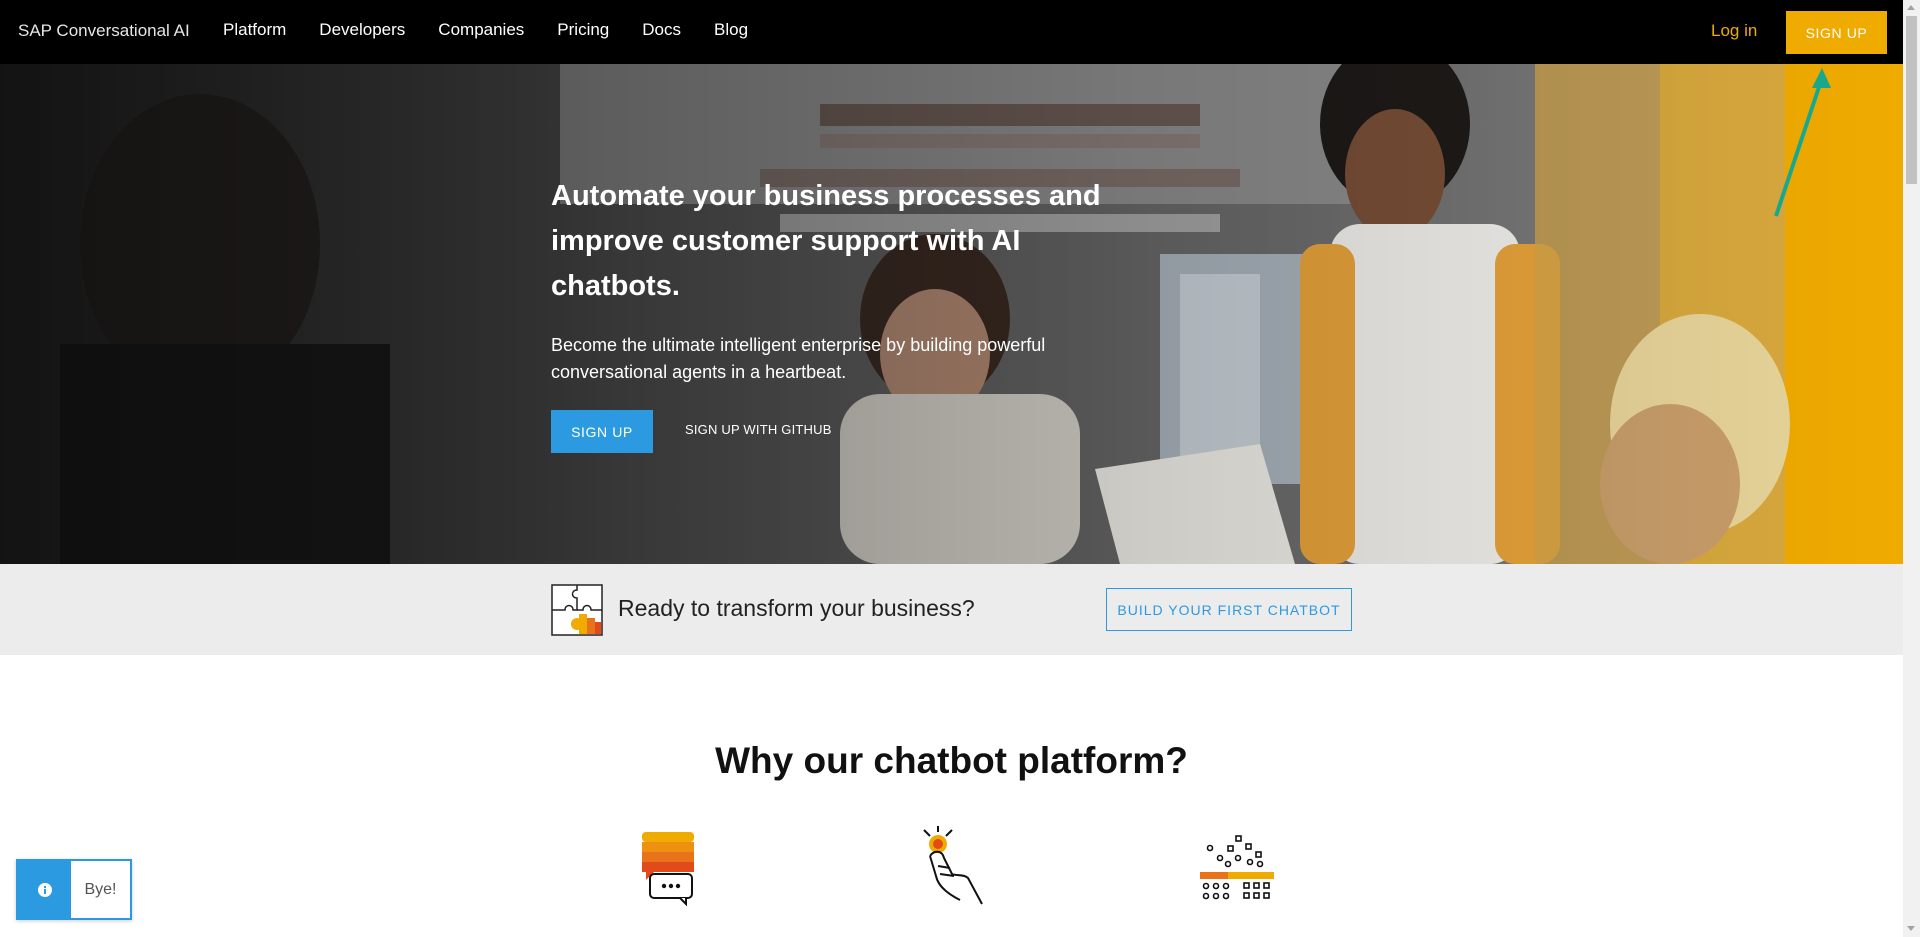 This screenshot has width=1920, height=937. I want to click on build-chatbot-button: BUILD YOUR FIRST CHATBOT, so click(1229, 609).